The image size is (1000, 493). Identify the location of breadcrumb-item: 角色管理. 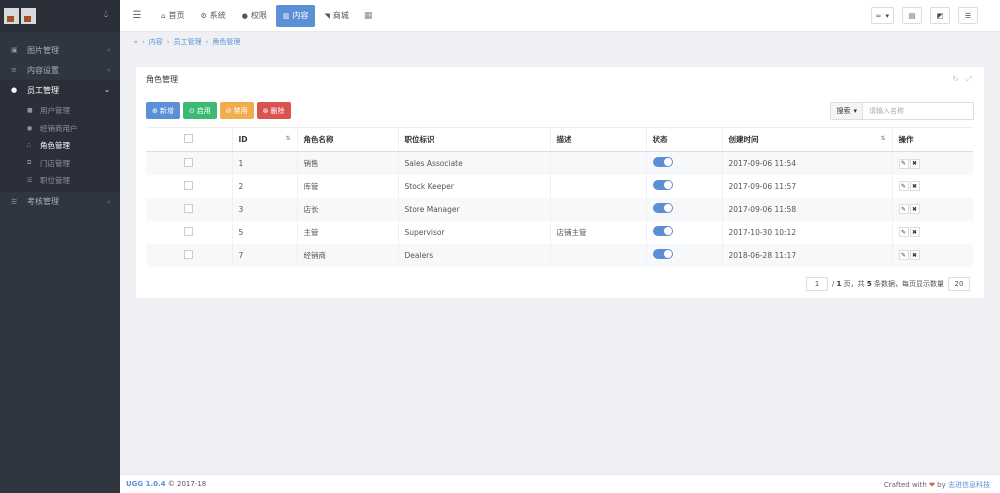
(226, 42).